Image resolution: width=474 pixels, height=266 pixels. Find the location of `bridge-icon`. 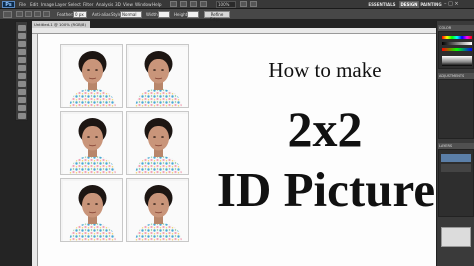

bridge-icon is located at coordinates (173, 4).